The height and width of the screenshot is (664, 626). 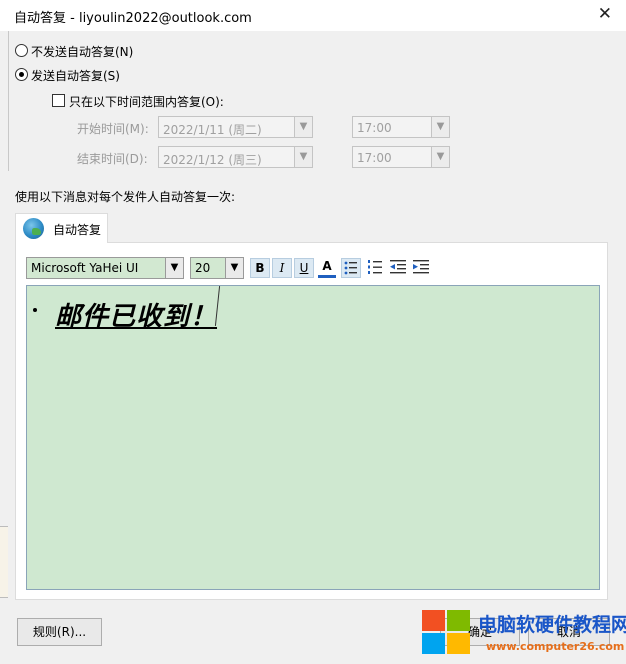 I want to click on globe-envelope-icon, so click(x=33, y=228).